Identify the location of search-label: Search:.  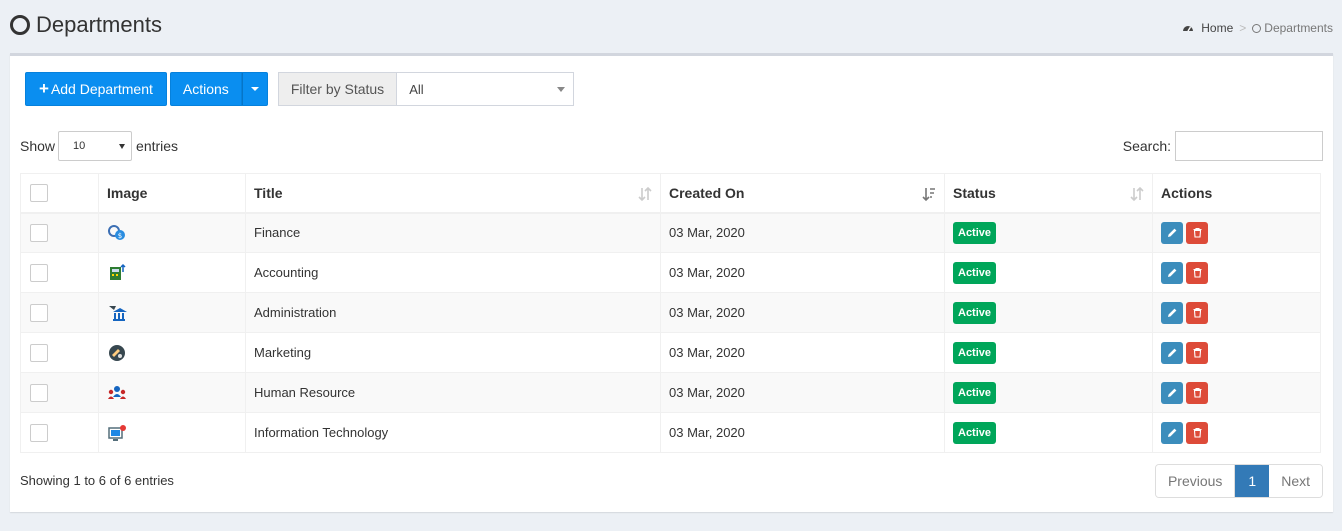
(1146, 146).